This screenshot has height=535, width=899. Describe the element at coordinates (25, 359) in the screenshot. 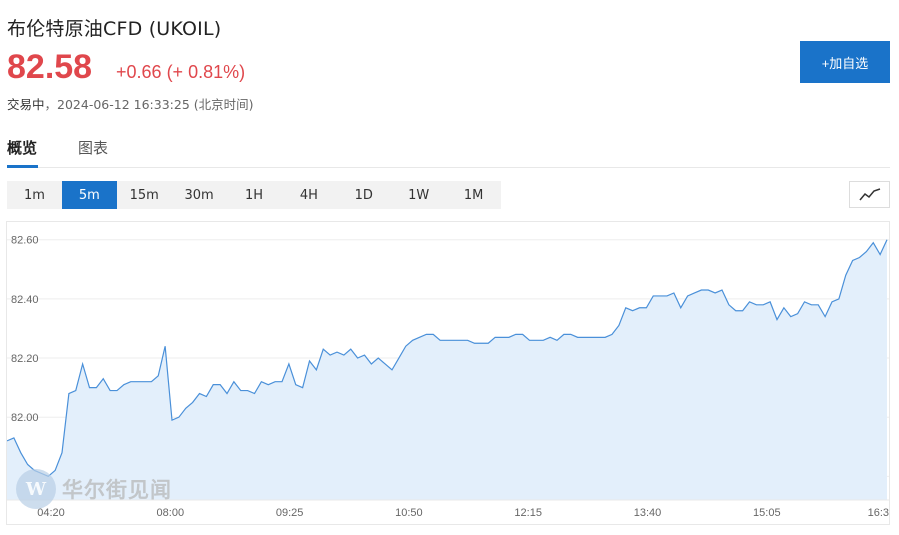

I see `y-tick-label: 82.20` at that location.